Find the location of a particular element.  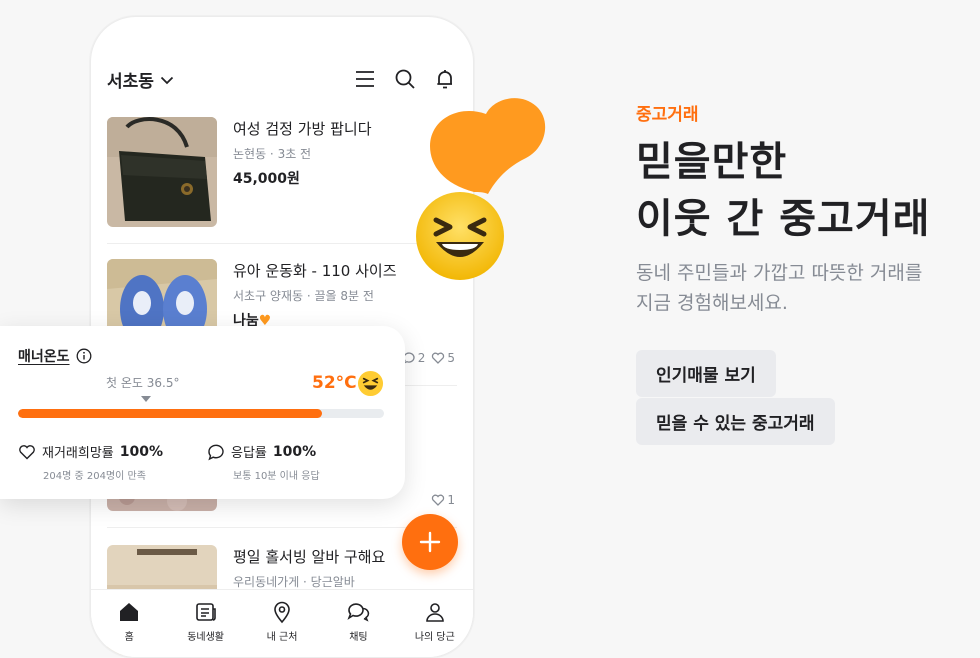

list-item: 여성 검정 가방 팝니다 논현동 · 3초 전 45,000원 is located at coordinates (282, 172).